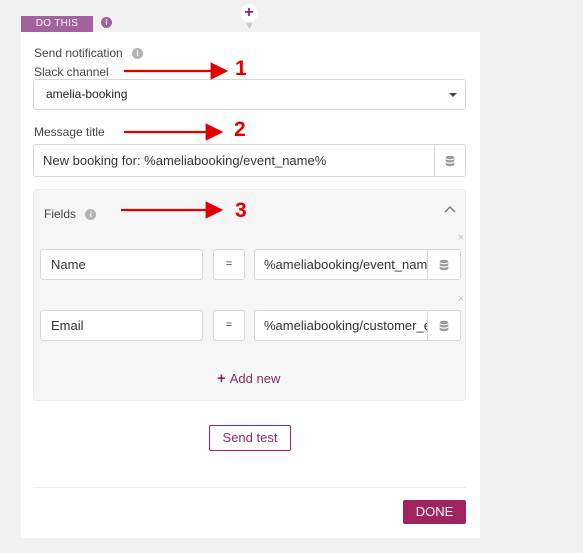 The height and width of the screenshot is (553, 583). Describe the element at coordinates (249, 26) in the screenshot. I see `connector-arrow-icon: ▼` at that location.